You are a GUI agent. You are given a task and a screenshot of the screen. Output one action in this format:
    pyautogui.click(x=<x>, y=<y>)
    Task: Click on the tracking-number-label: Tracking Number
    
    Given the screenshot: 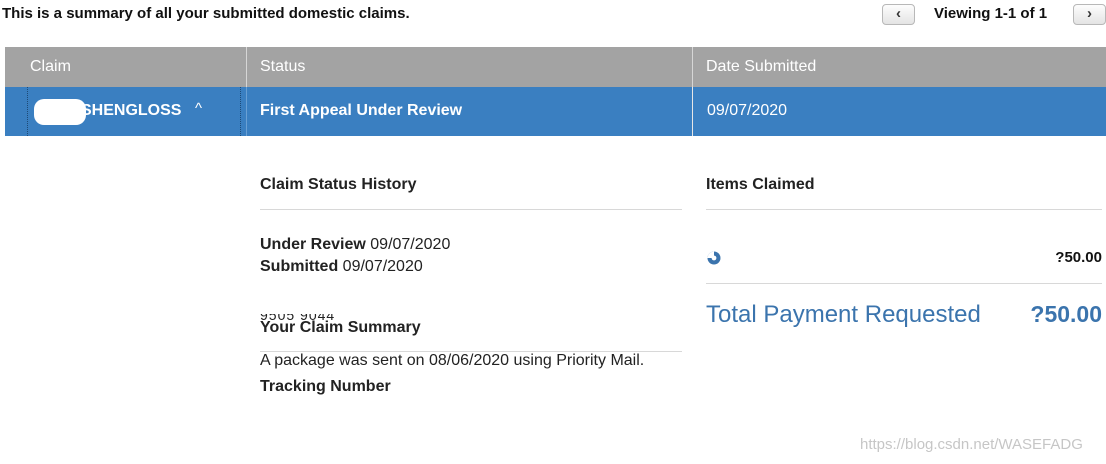 What is the action you would take?
    pyautogui.click(x=325, y=386)
    